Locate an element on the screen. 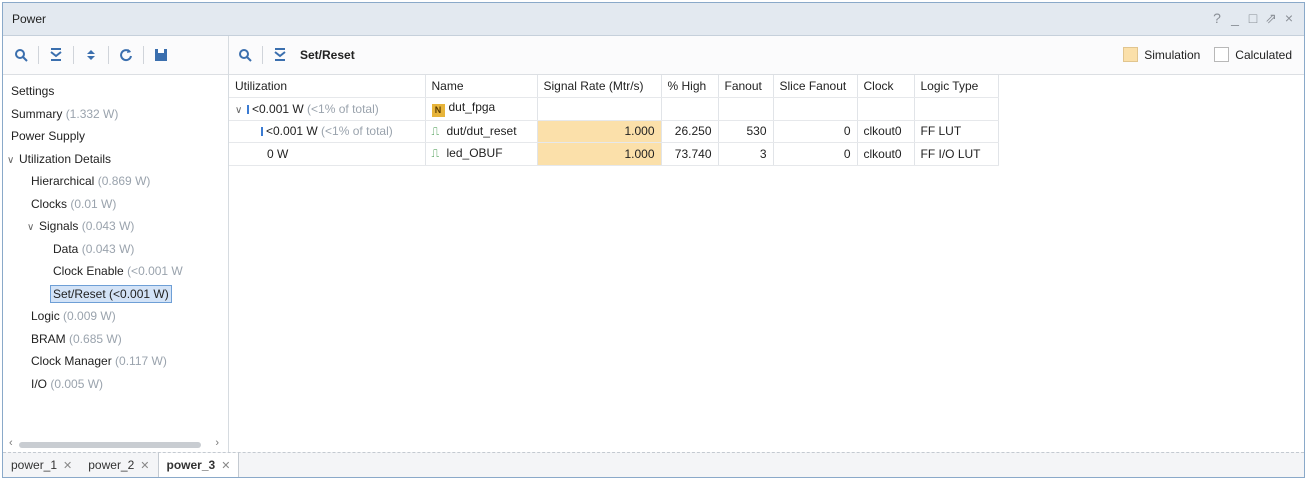 The width and height of the screenshot is (1308, 481). help-icon: ? is located at coordinates (1217, 18).